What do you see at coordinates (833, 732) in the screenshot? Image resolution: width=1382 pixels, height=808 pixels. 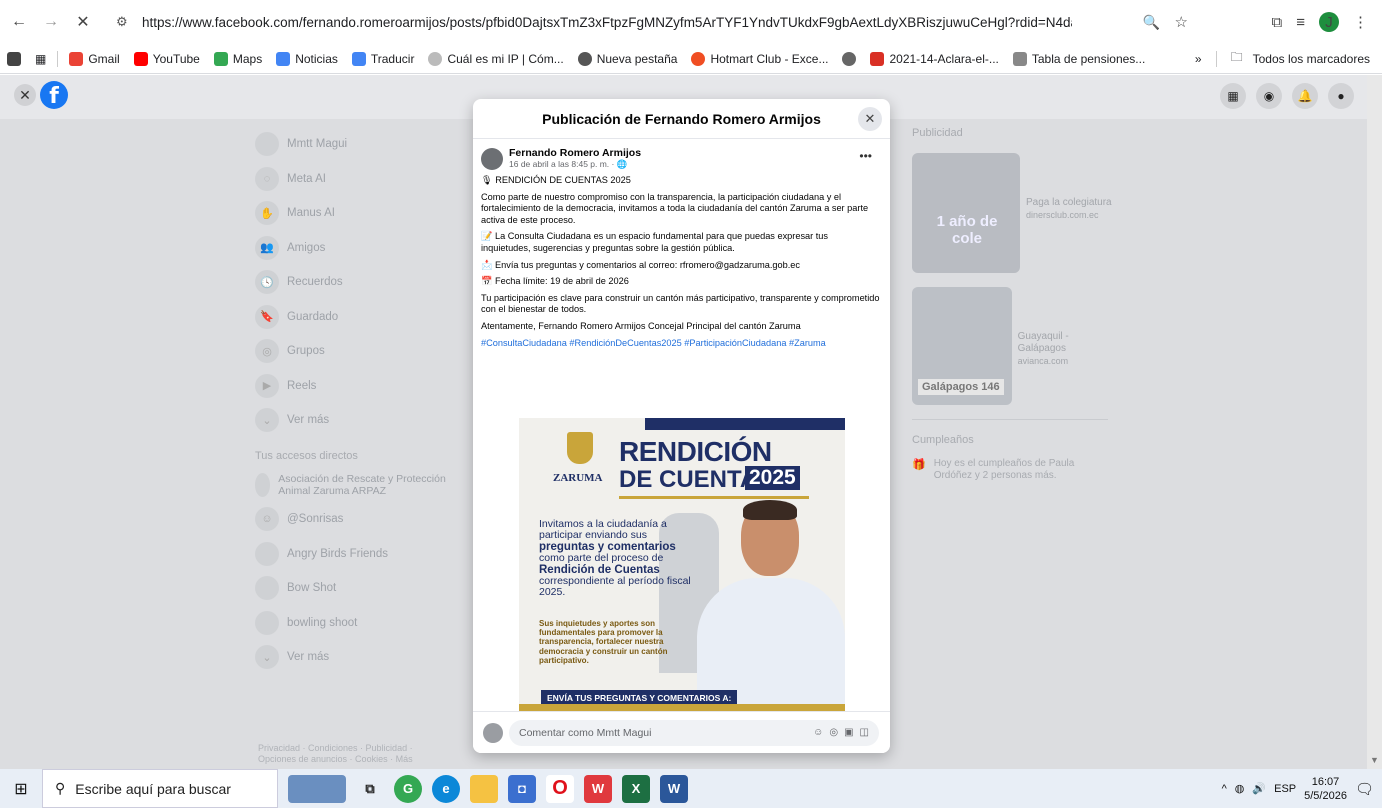 I see `camera-icon: ◎` at bounding box center [833, 732].